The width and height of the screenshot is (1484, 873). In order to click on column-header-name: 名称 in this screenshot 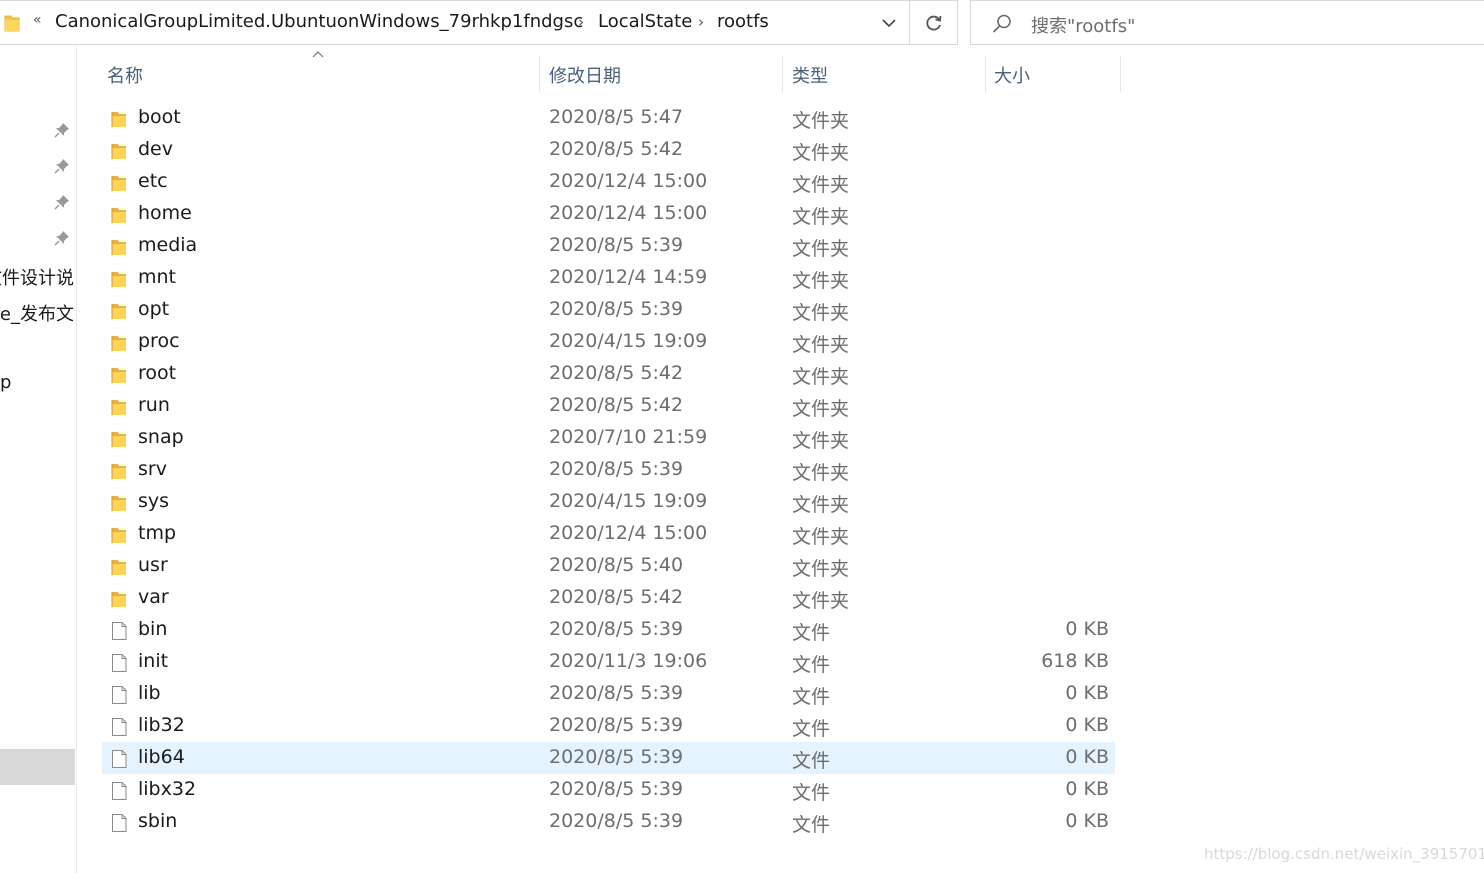, I will do `click(319, 74)`.